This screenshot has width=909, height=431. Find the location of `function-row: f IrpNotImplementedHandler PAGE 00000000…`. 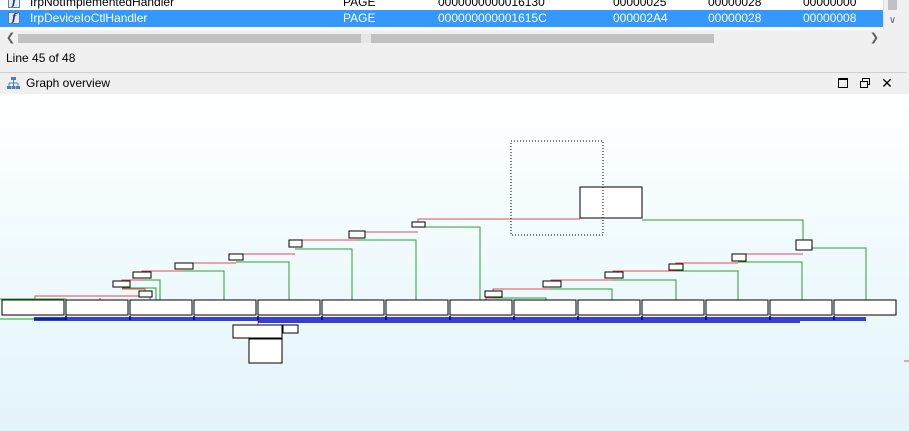

function-row: f IrpNotImplementedHandler PAGE 00000000… is located at coordinates (441, 5).